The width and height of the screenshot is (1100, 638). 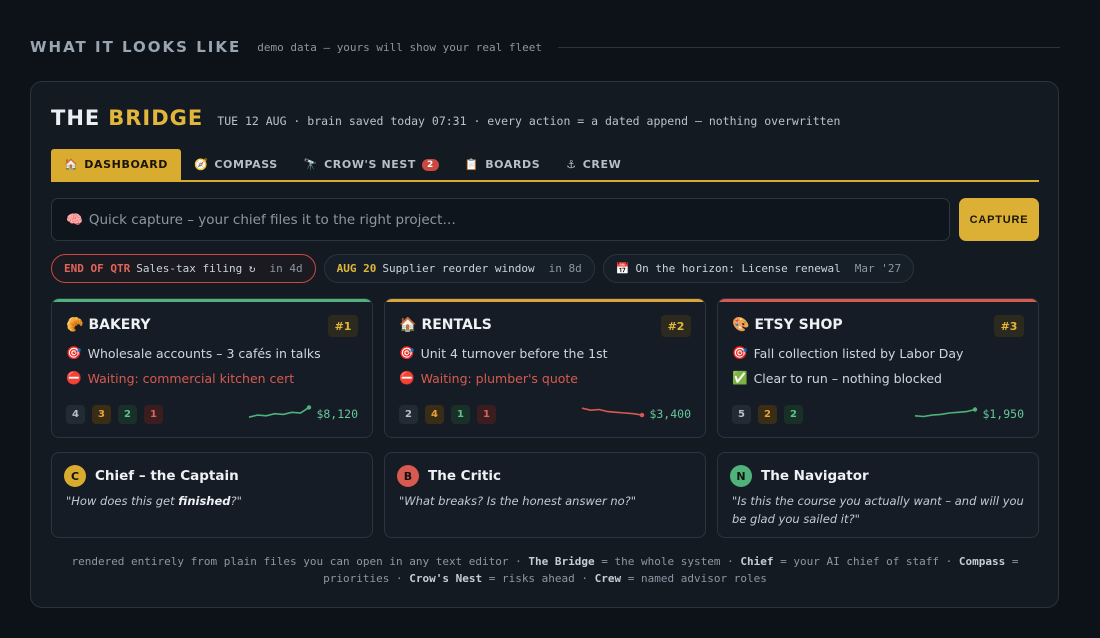 I want to click on card-status: ⛔ Waiting: plumber's quote, so click(x=488, y=378).